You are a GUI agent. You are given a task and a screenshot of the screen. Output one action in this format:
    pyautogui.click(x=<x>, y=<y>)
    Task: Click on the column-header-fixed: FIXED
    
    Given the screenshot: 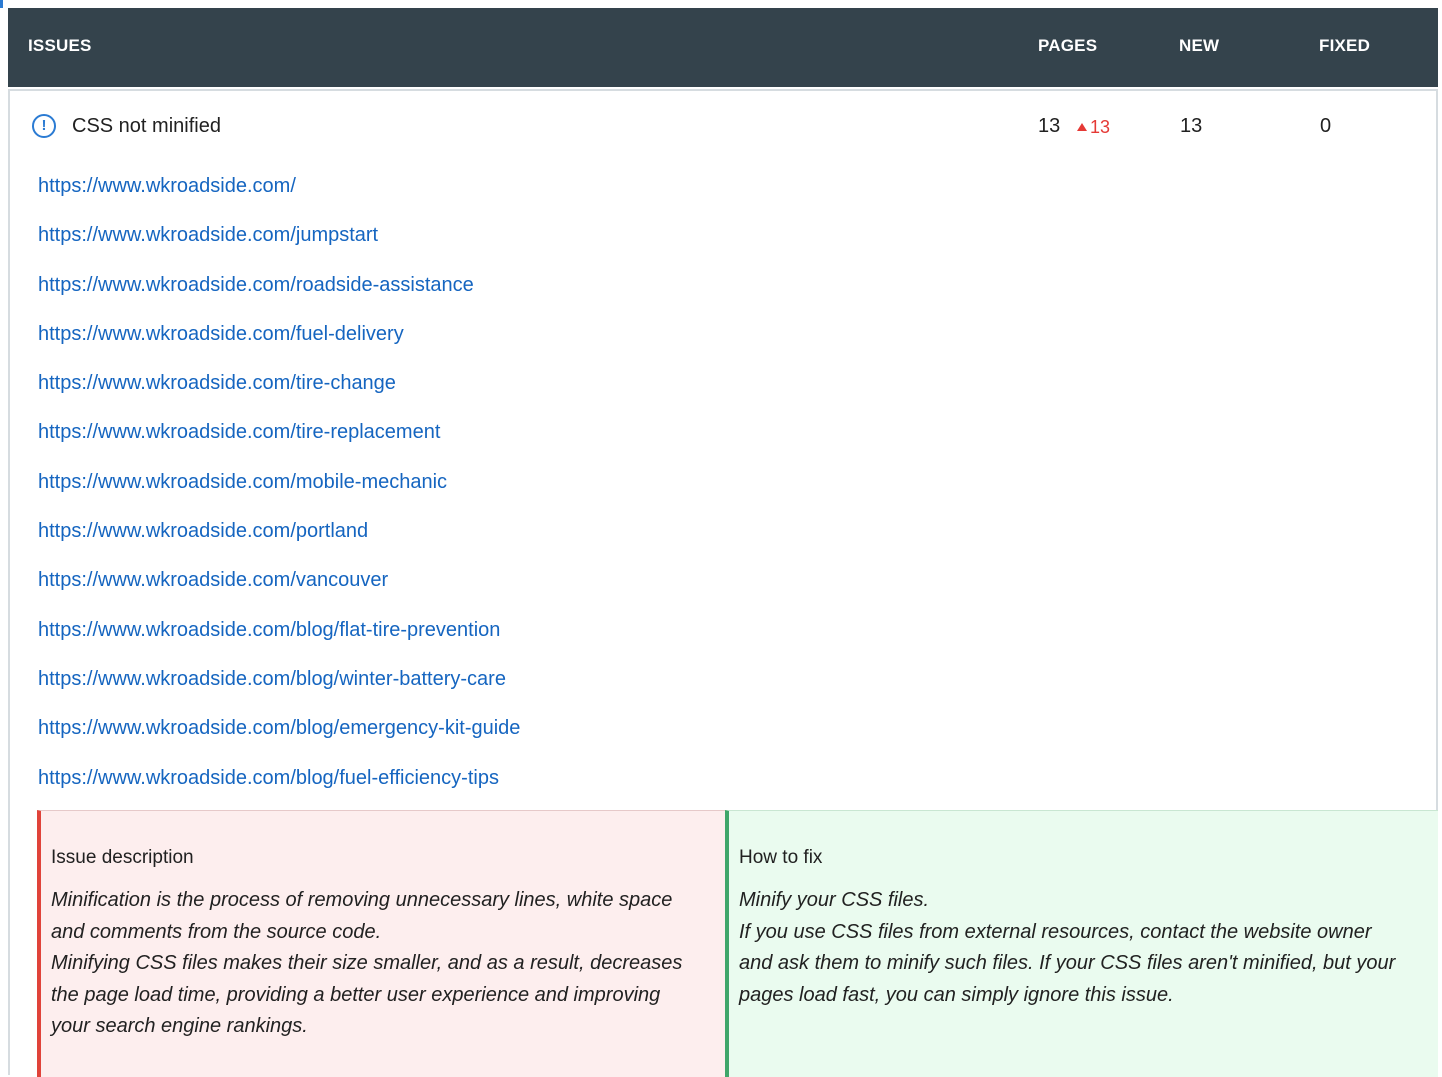 What is the action you would take?
    pyautogui.click(x=1344, y=46)
    